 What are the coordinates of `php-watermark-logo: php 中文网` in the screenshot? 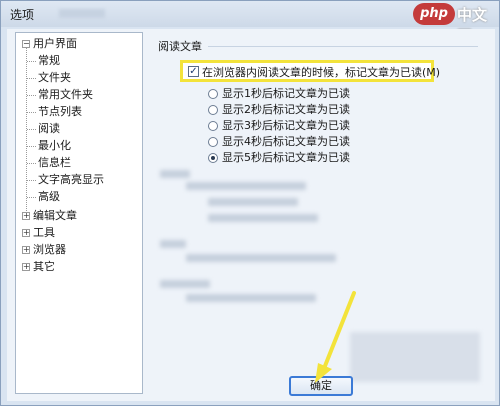 It's located at (455, 24).